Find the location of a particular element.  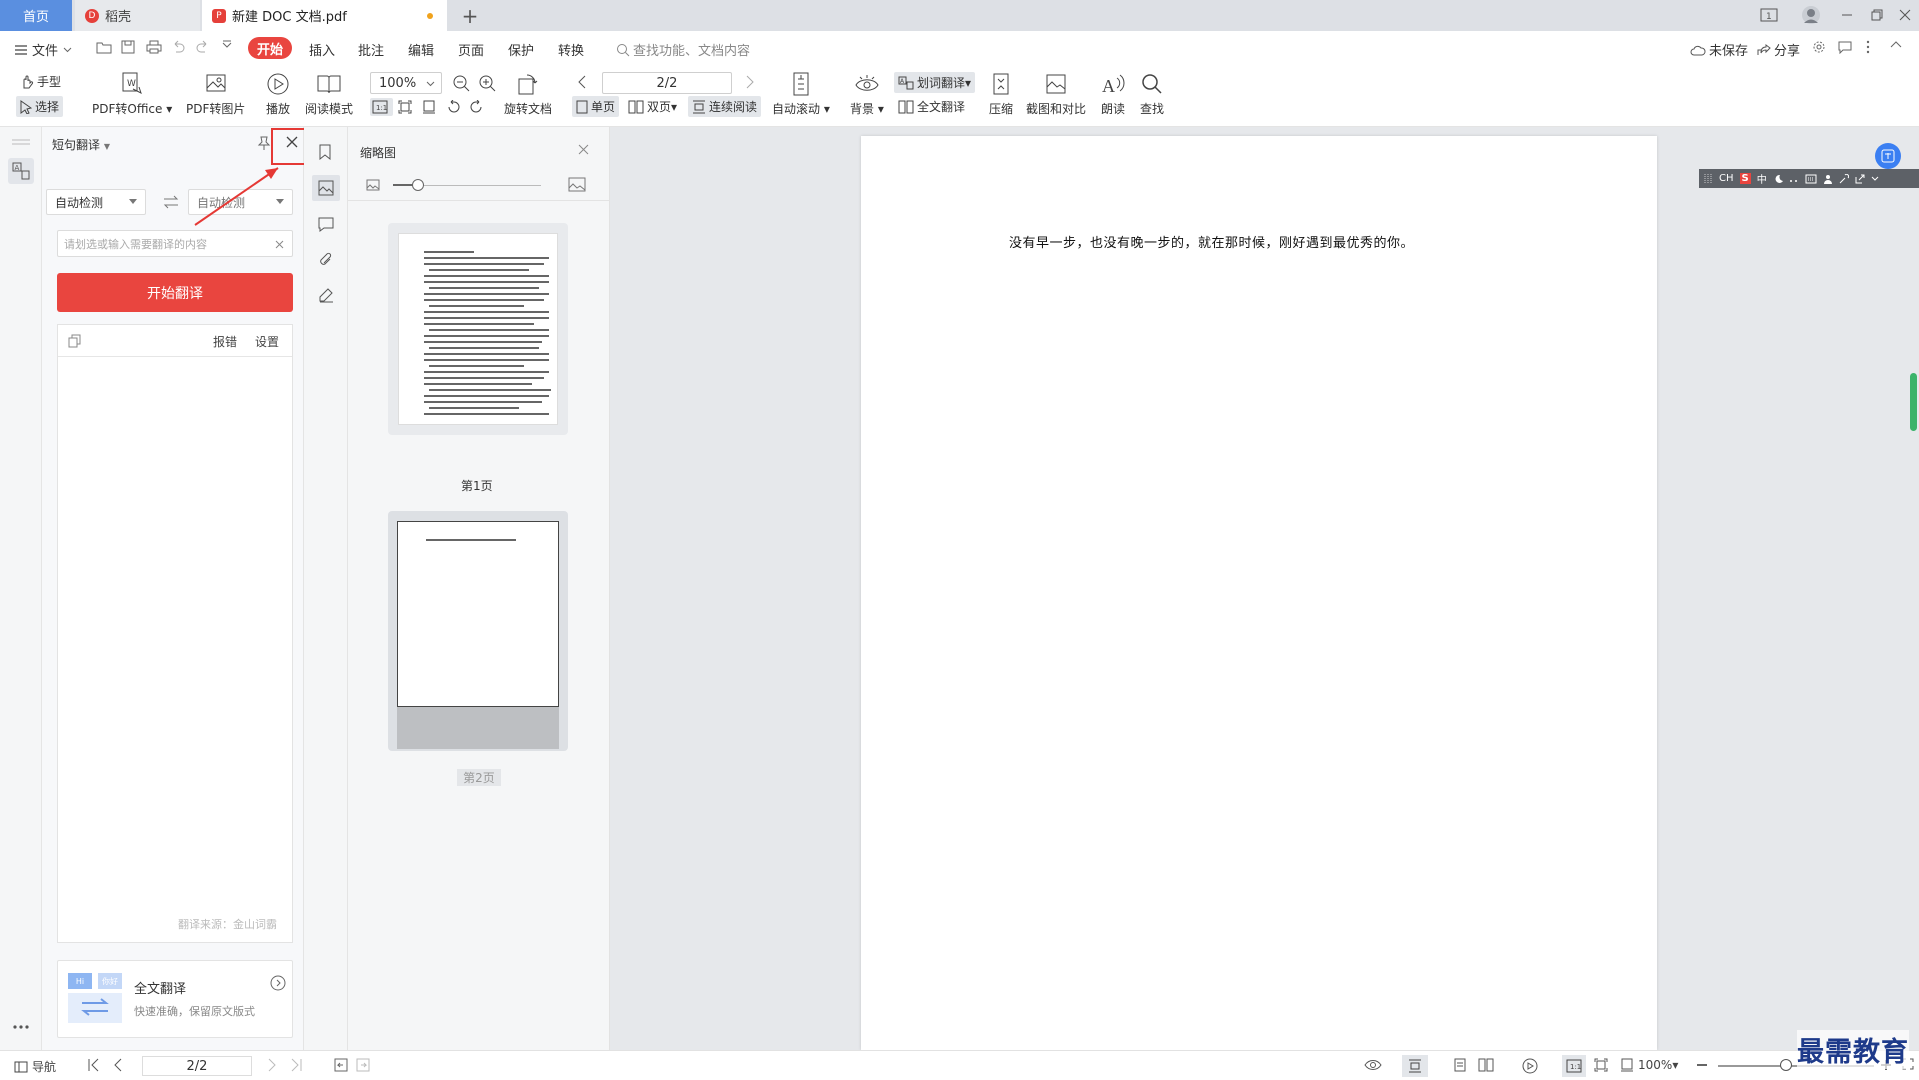

tab-home: 首页 is located at coordinates (36, 15).